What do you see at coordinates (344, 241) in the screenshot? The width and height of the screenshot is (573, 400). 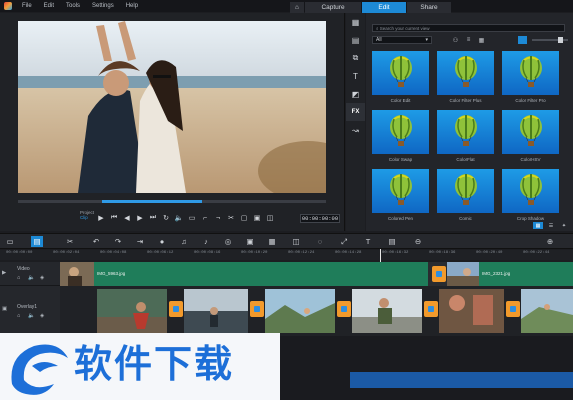 I see `fit-project-icon: ⤢` at bounding box center [344, 241].